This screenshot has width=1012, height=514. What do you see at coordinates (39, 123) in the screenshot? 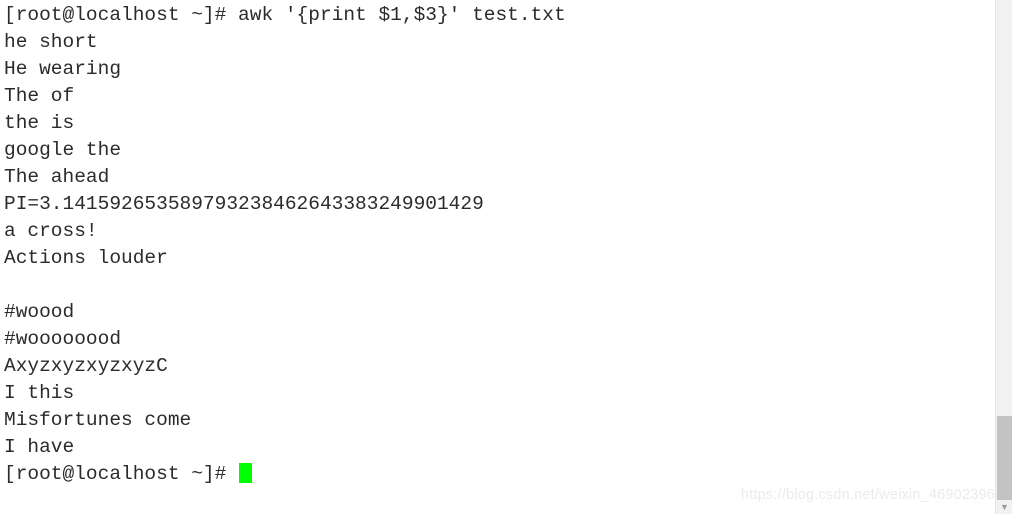
I see `terminal-line-output: the is` at bounding box center [39, 123].